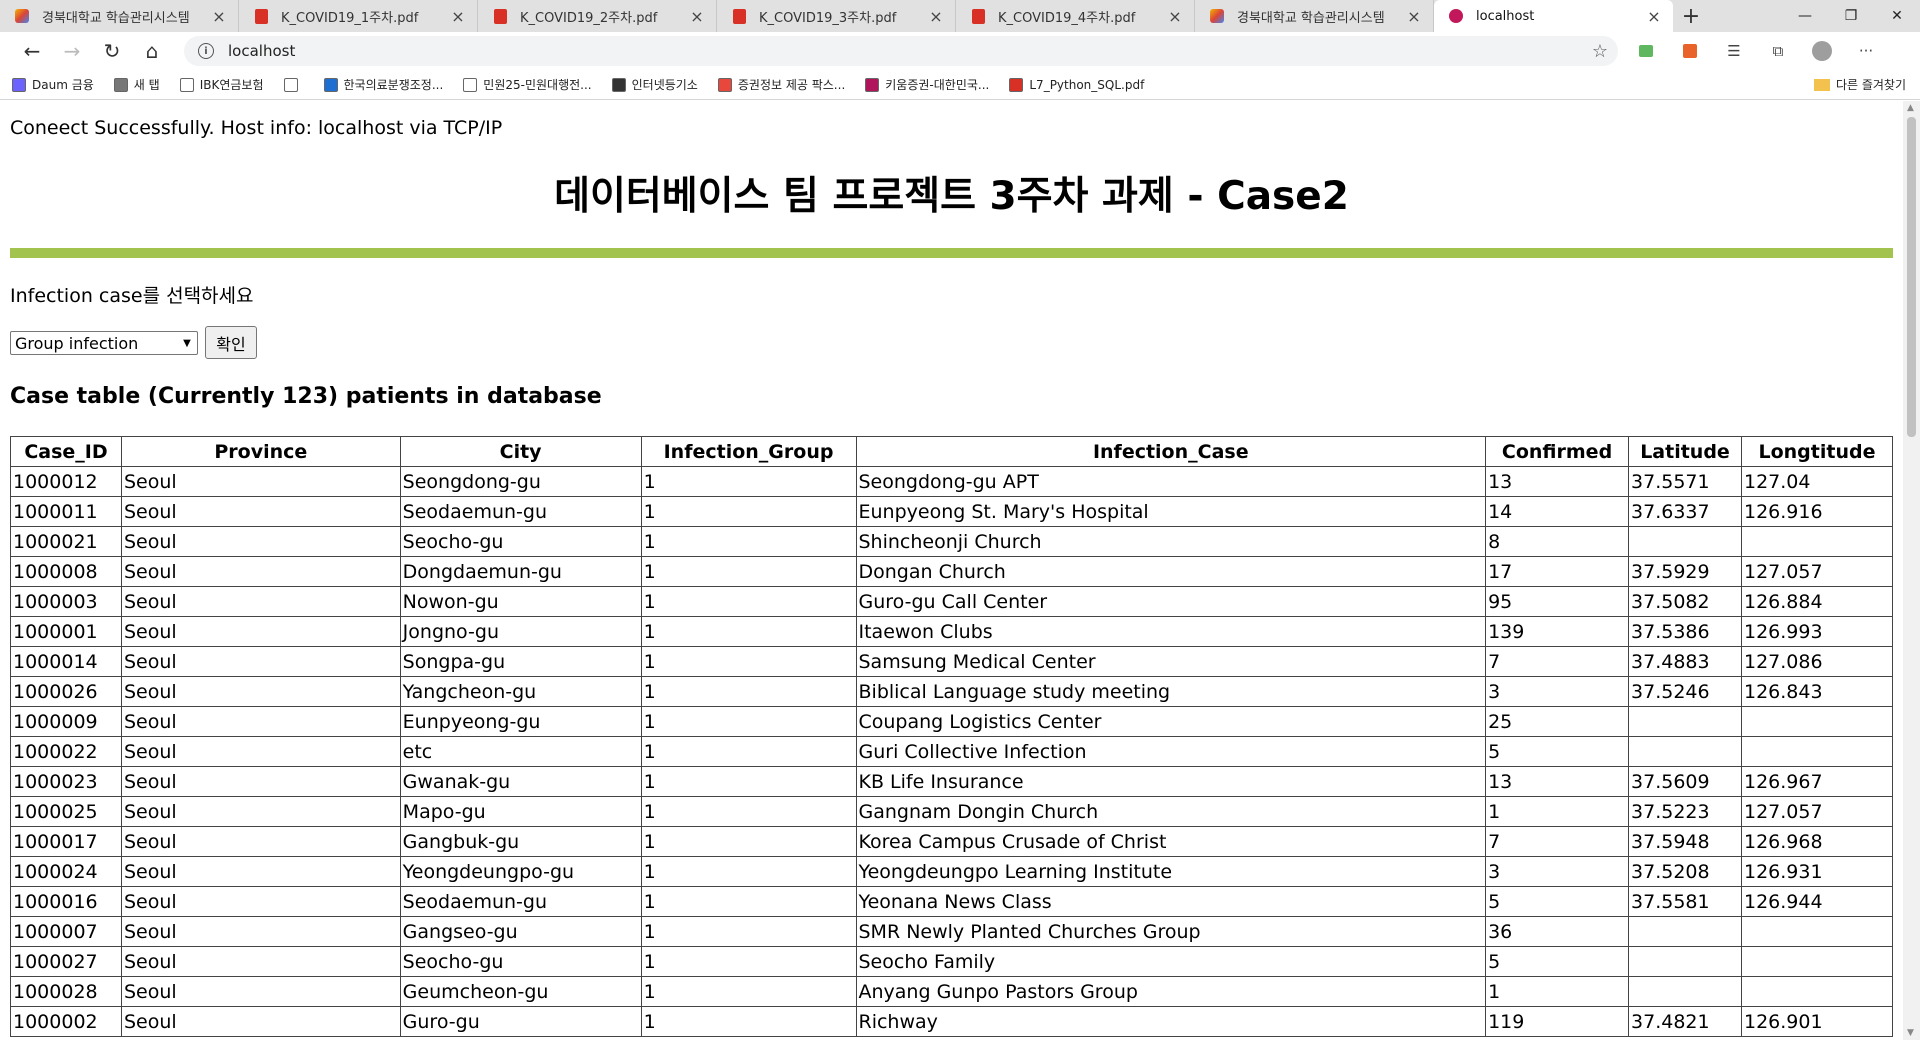  Describe the element at coordinates (1859, 84) in the screenshot. I see `other-bookmarks: 다른 즐겨찾기` at that location.